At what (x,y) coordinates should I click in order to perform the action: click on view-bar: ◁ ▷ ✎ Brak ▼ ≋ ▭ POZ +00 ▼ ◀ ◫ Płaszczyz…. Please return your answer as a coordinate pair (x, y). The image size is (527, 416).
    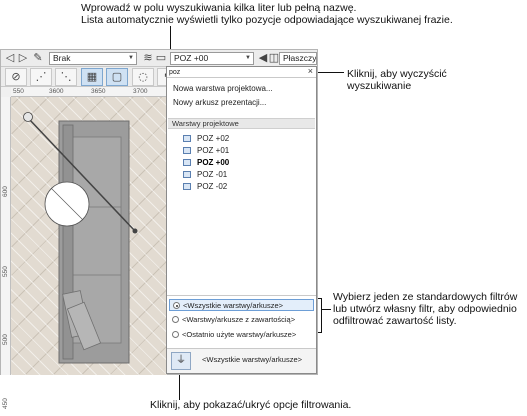
    Looking at the image, I should click on (159, 58).